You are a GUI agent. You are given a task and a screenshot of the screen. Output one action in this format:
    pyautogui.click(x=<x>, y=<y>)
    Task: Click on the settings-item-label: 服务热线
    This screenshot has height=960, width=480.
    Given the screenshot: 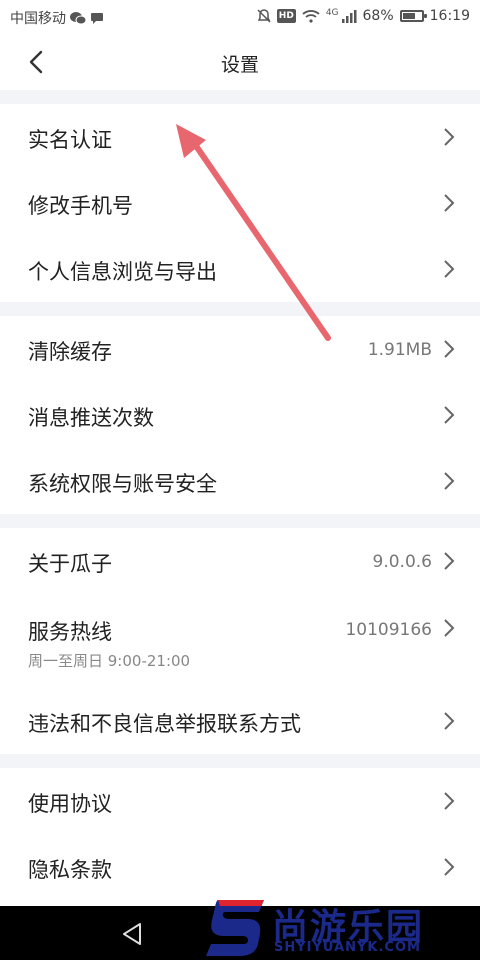 What is the action you would take?
    pyautogui.click(x=70, y=632)
    